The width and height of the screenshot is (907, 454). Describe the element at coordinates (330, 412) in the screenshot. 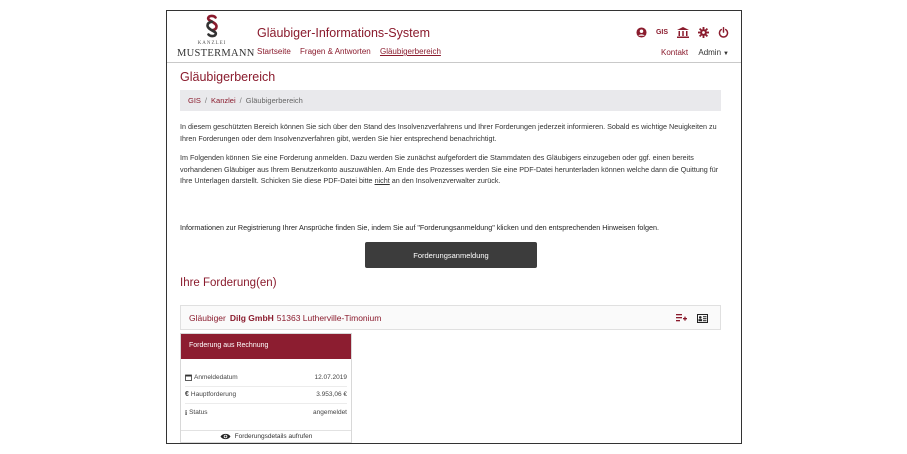

I see `claim-row-status-value: angemeldet` at that location.